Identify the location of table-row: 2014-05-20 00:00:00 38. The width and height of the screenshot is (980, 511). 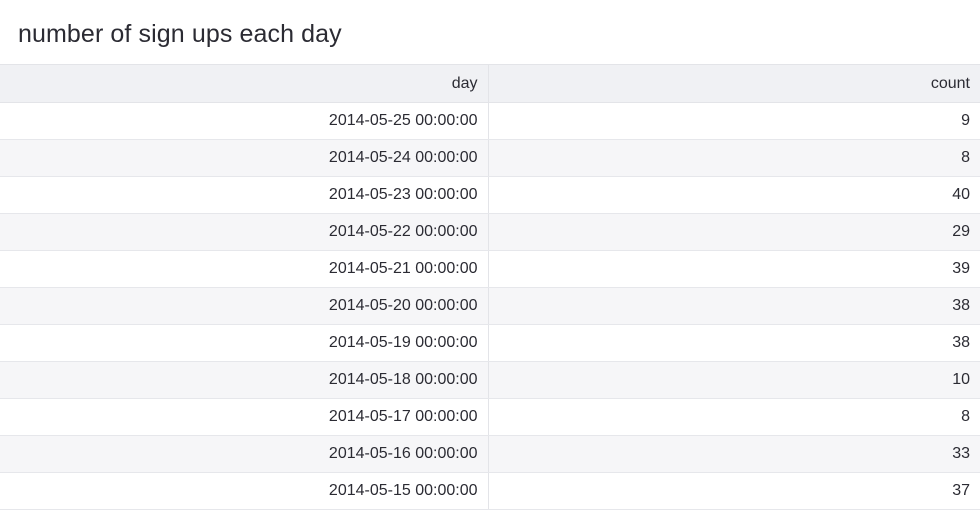
(490, 306).